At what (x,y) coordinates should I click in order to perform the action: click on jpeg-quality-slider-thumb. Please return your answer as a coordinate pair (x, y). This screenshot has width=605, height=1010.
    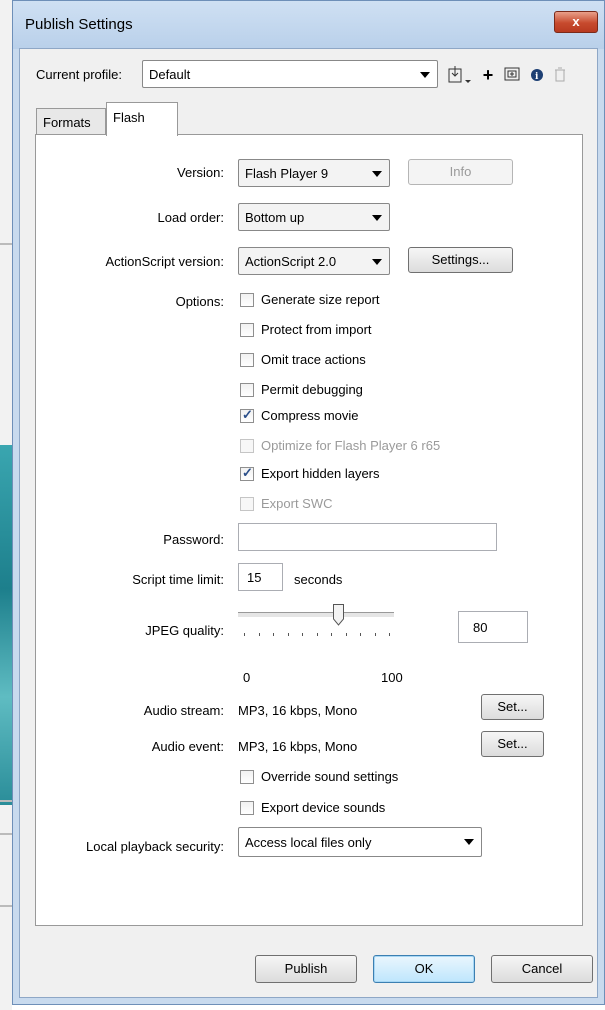
    Looking at the image, I should click on (338, 615).